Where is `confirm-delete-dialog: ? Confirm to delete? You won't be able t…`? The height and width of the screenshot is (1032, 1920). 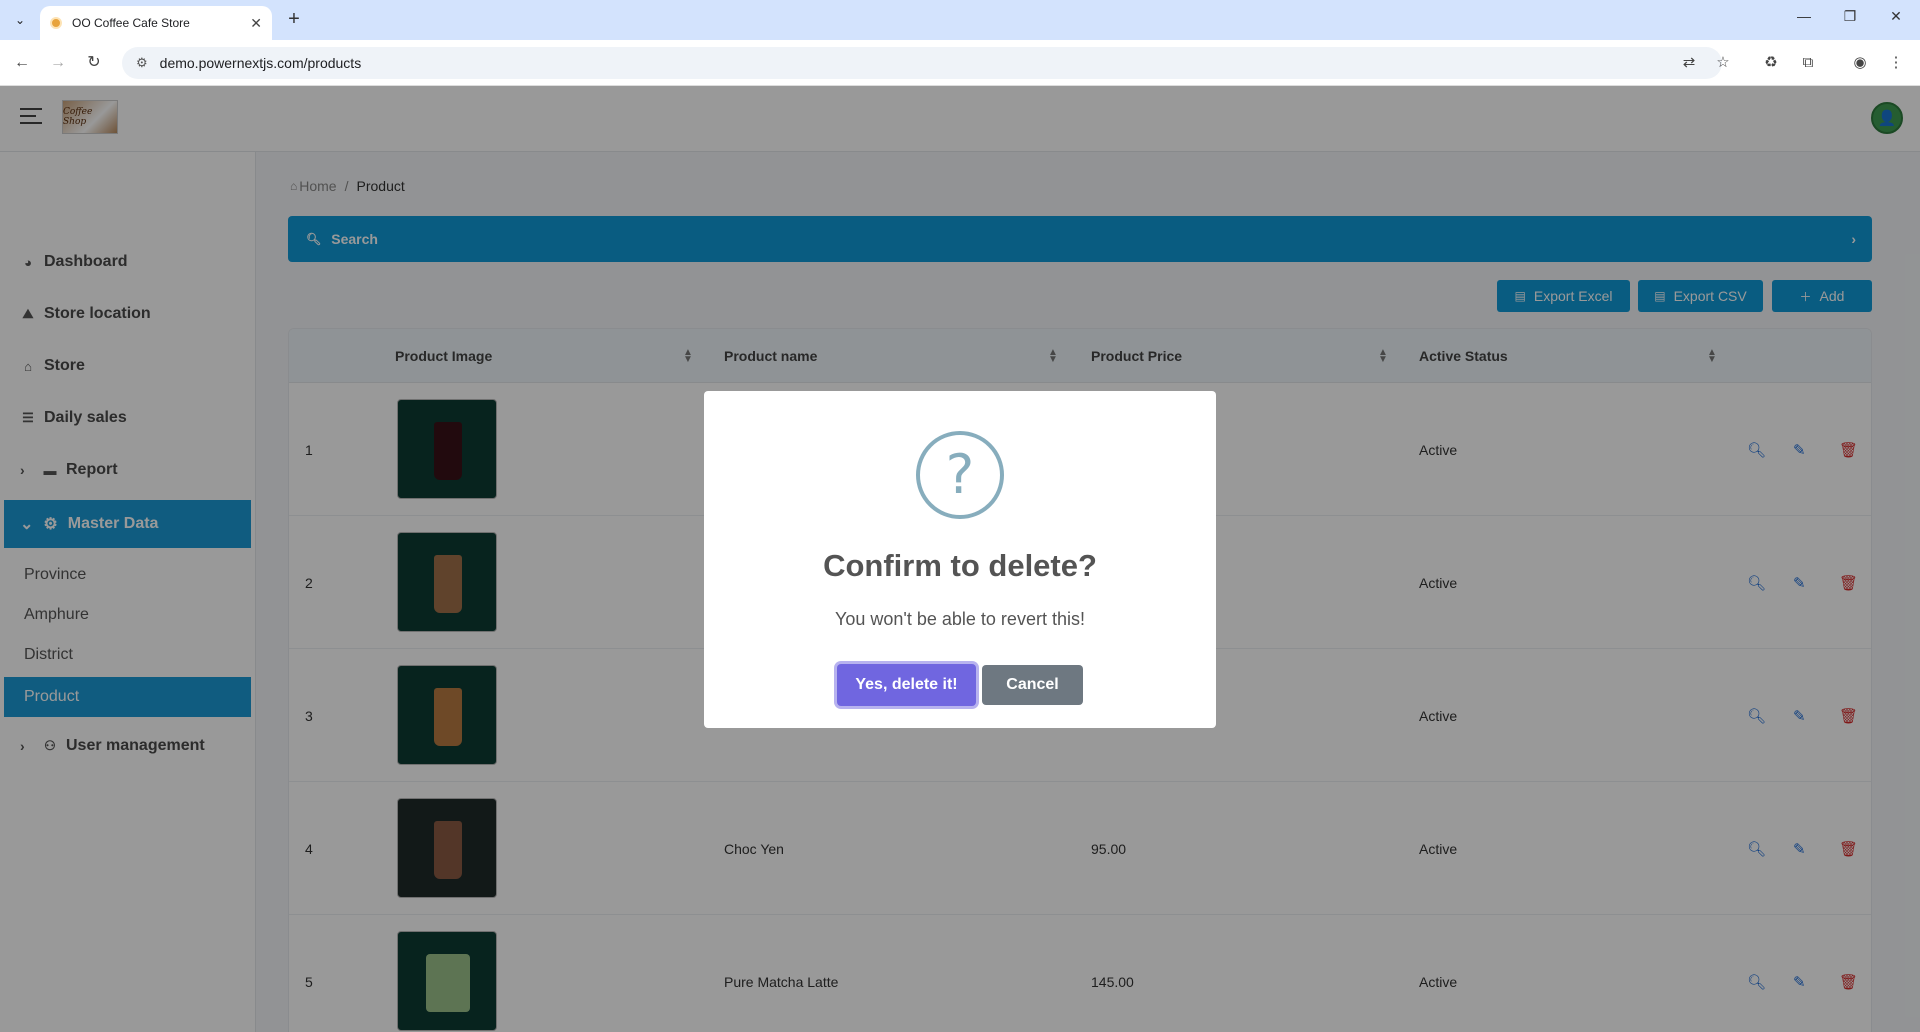 confirm-delete-dialog: ? Confirm to delete? You won't be able t… is located at coordinates (960, 559).